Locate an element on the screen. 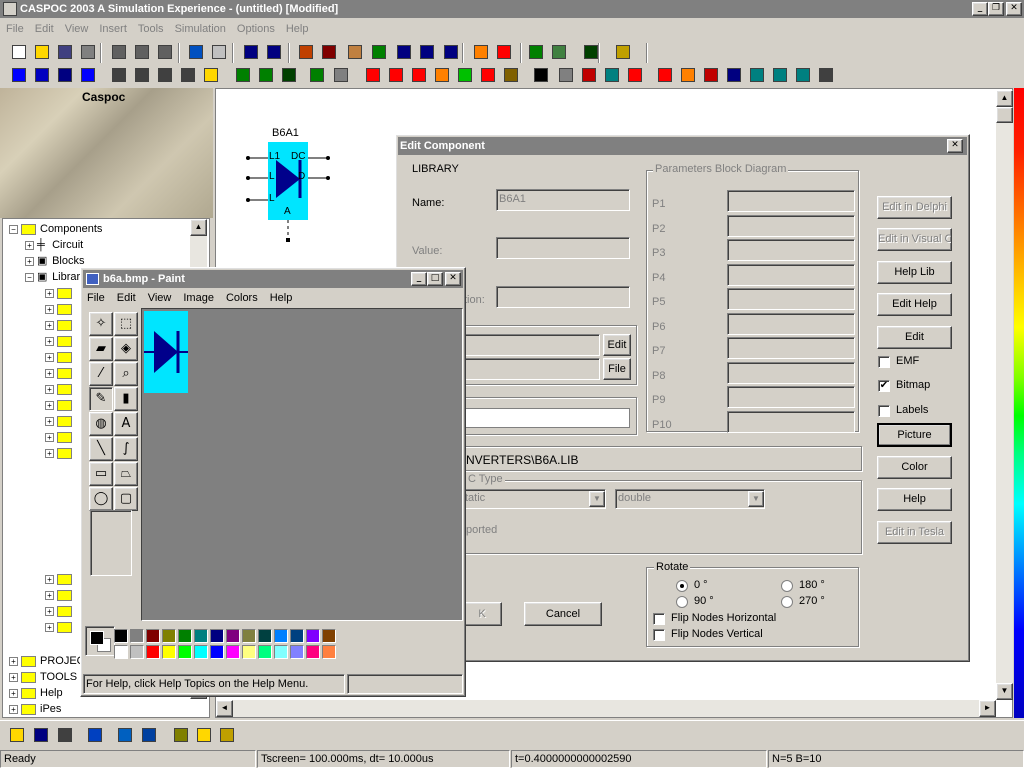 Image resolution: width=1024 pixels, height=768 pixels. tool-run-icon is located at coordinates (251, 52).